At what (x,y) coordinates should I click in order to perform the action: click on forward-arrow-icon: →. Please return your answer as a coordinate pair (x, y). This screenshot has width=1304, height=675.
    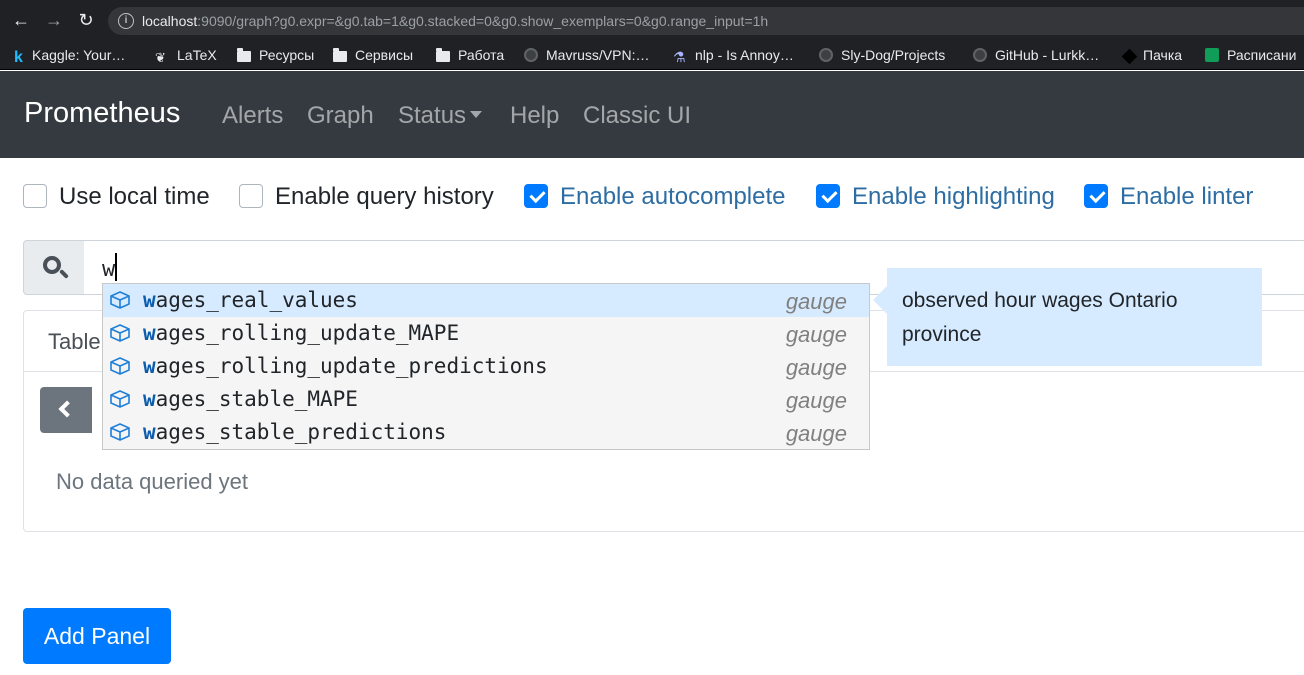
    Looking at the image, I should click on (54, 20).